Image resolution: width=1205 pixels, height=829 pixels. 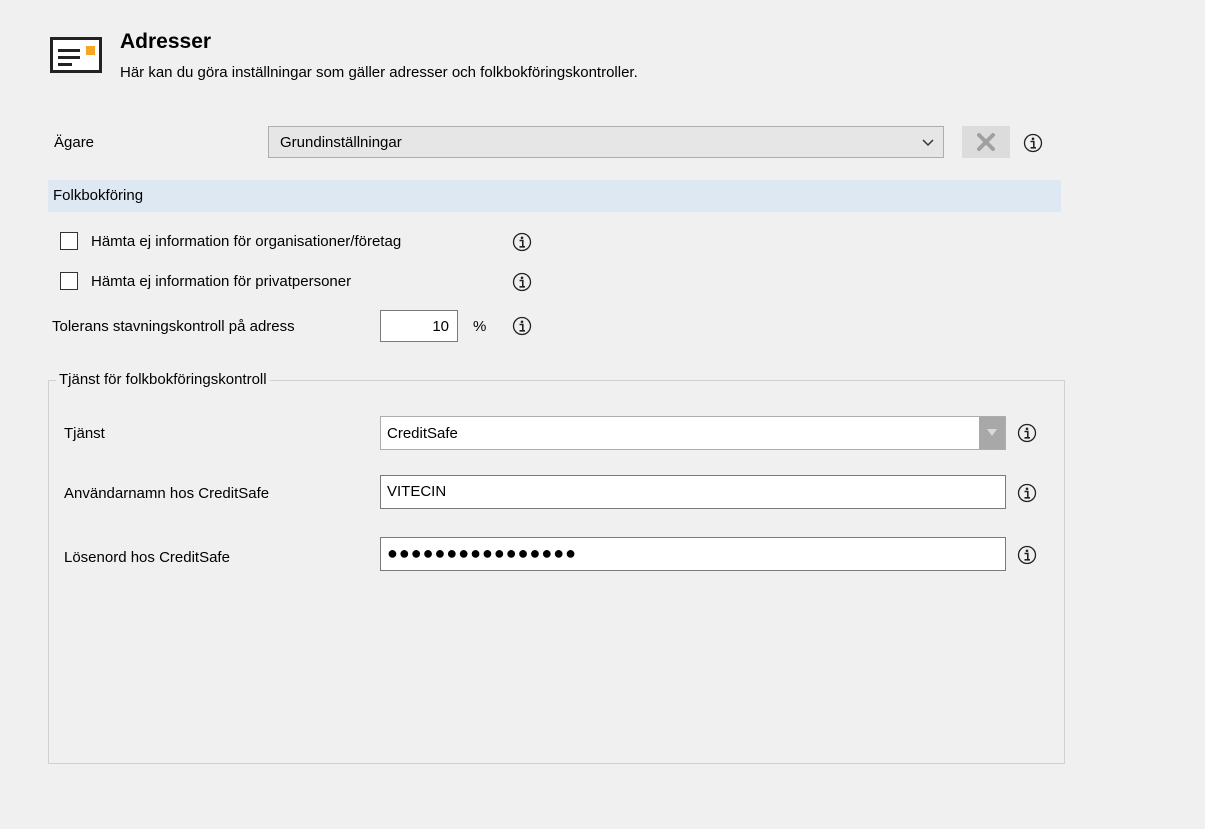 What do you see at coordinates (522, 282) in the screenshot?
I see `private-persons-info-icon` at bounding box center [522, 282].